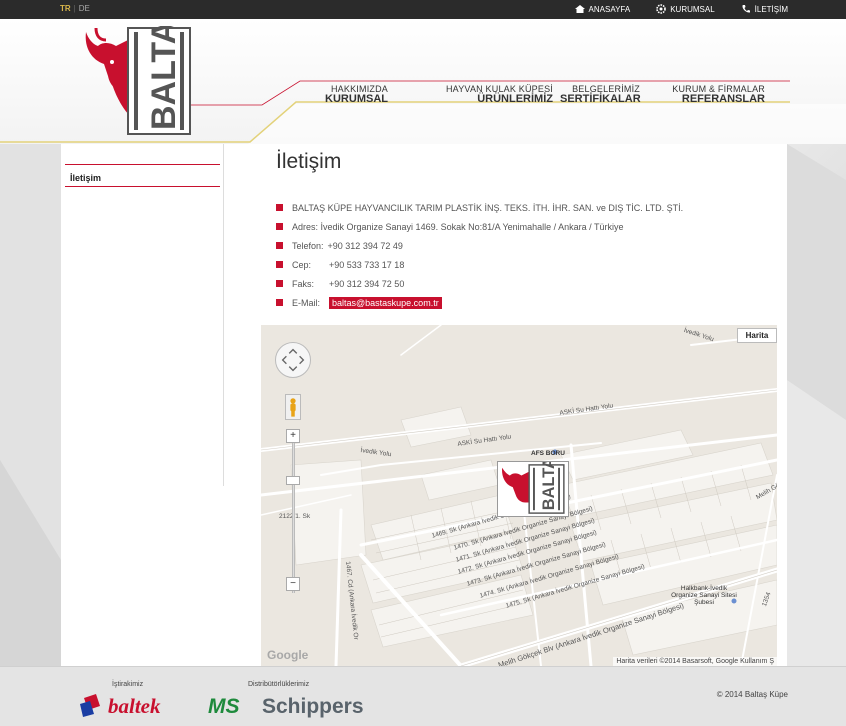  What do you see at coordinates (757, 335) in the screenshot?
I see `map-type-button: Harita` at bounding box center [757, 335].